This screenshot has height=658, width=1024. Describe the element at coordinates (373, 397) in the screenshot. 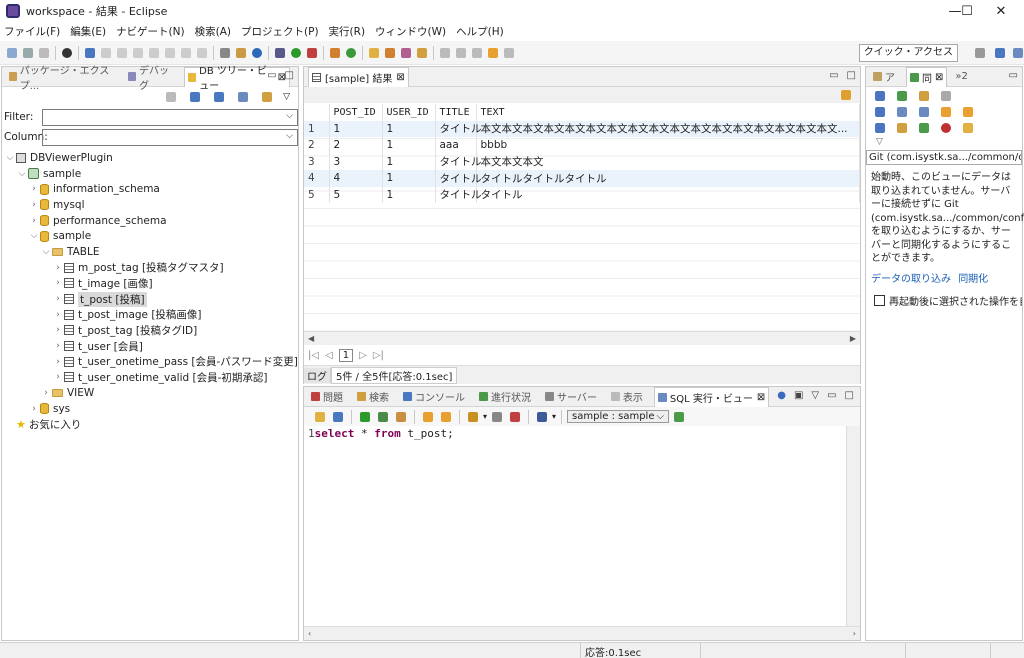

I see `tab-search: 検索` at that location.